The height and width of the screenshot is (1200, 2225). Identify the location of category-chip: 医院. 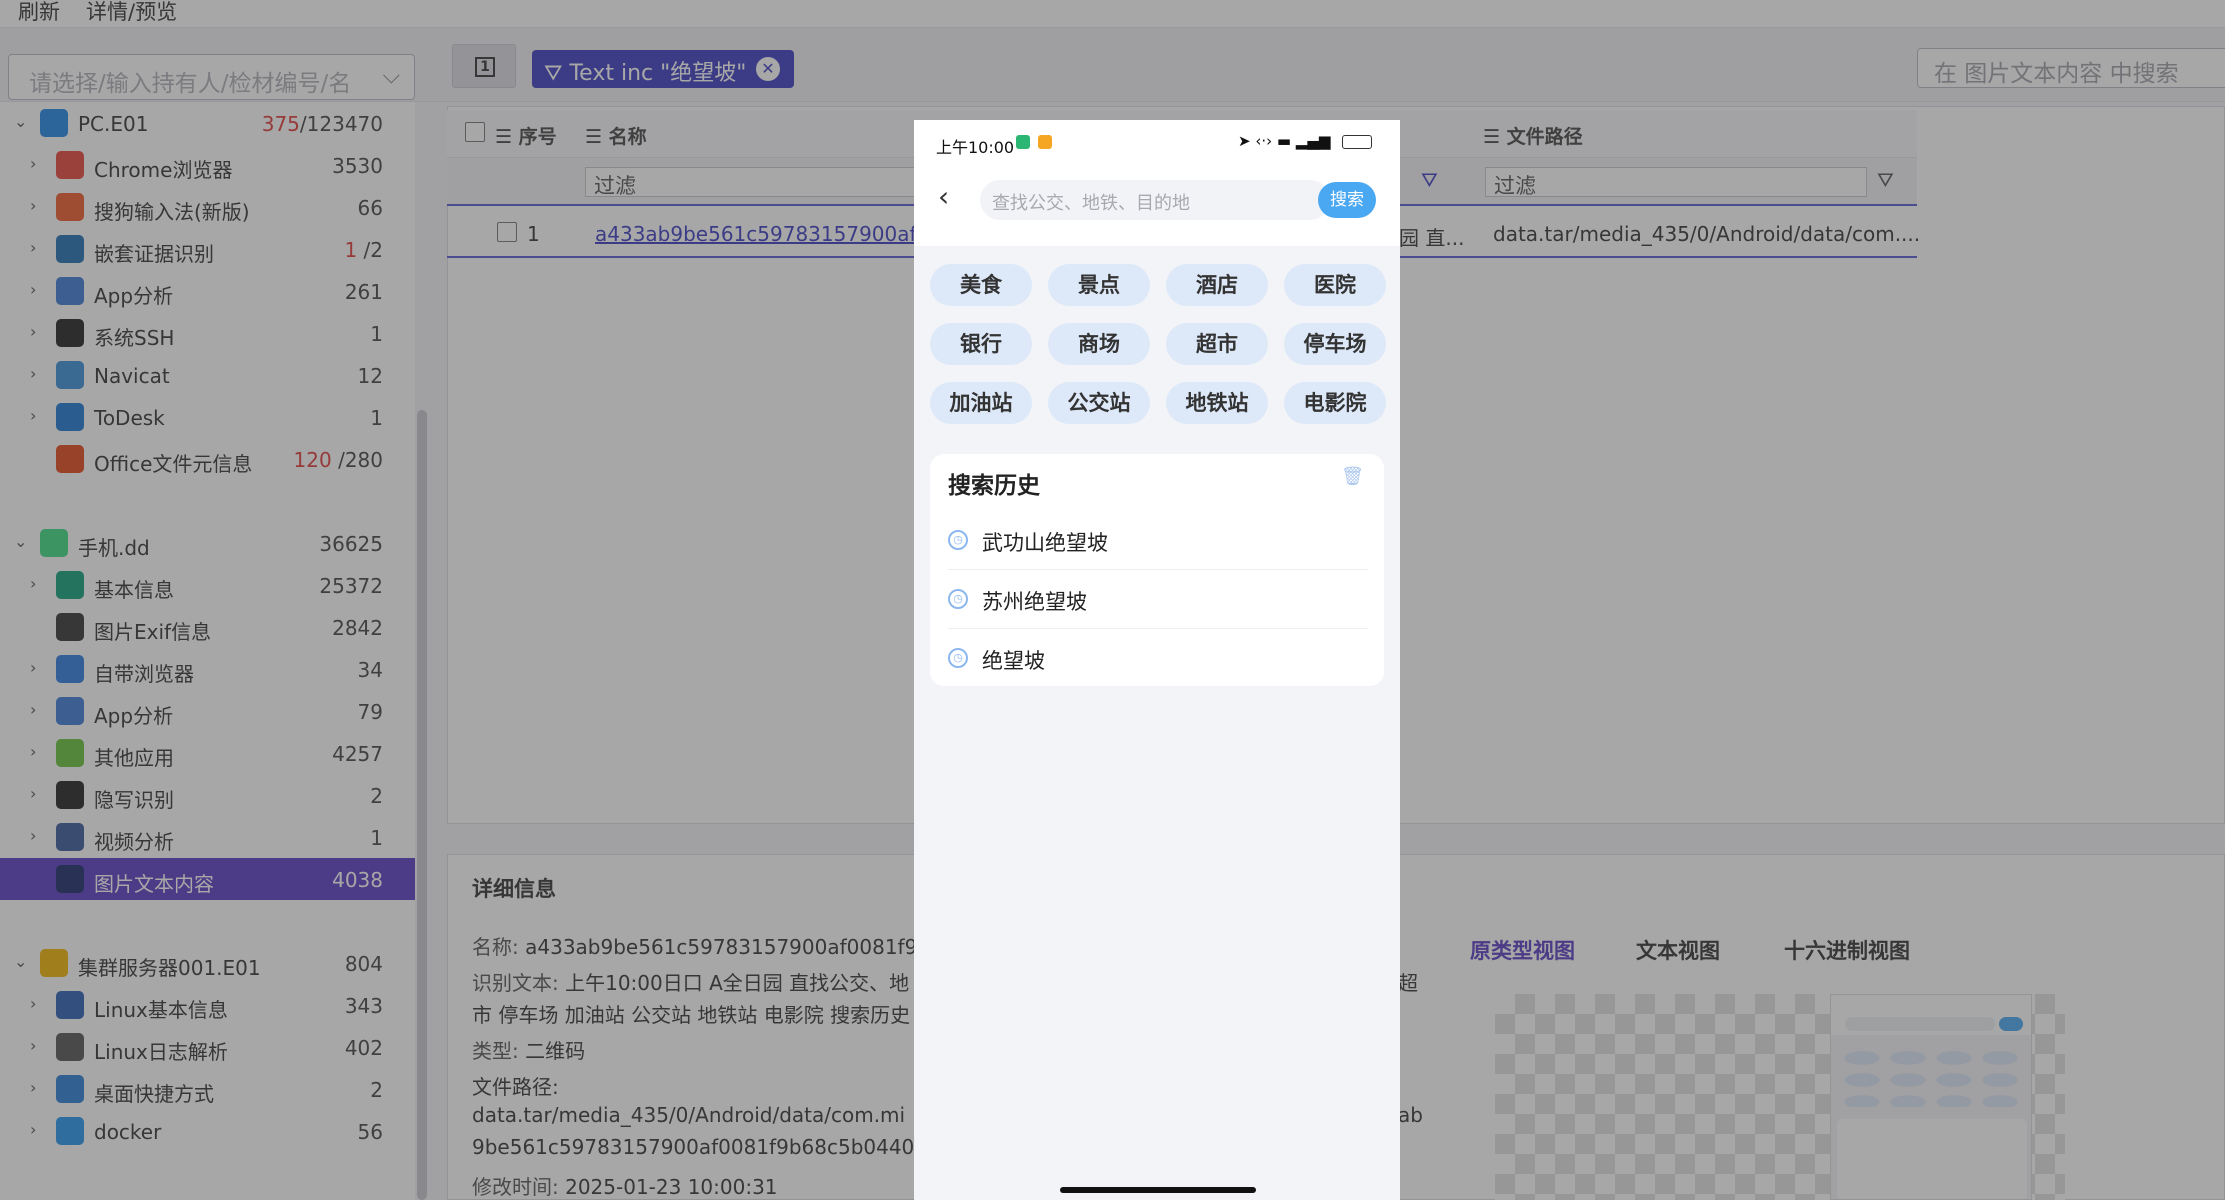
(1335, 285).